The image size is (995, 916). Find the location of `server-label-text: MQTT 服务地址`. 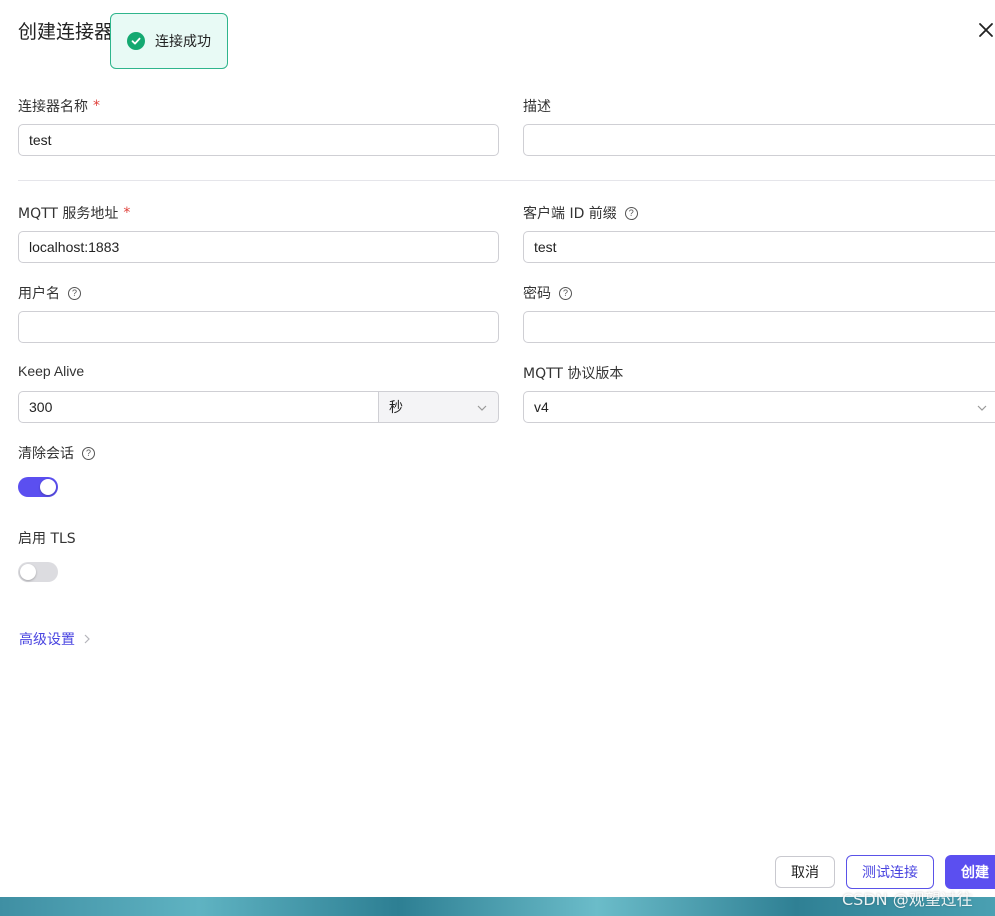

server-label-text: MQTT 服务地址 is located at coordinates (68, 214).